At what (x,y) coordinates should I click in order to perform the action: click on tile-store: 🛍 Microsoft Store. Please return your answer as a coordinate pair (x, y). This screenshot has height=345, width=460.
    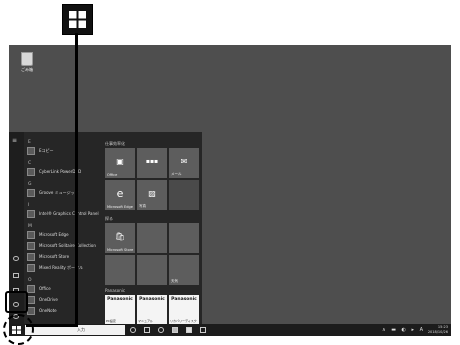
    Looking at the image, I should click on (120, 238).